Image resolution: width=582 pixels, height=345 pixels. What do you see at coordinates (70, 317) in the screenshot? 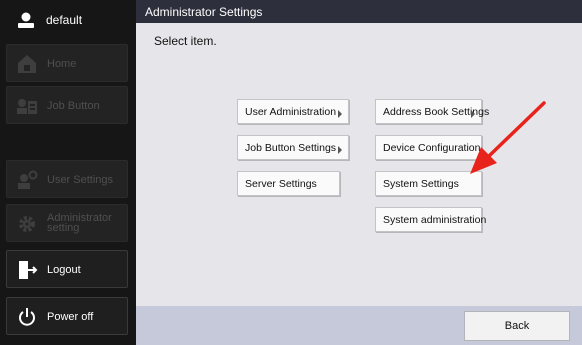
I see `sidebar-item-label: Power off` at bounding box center [70, 317].